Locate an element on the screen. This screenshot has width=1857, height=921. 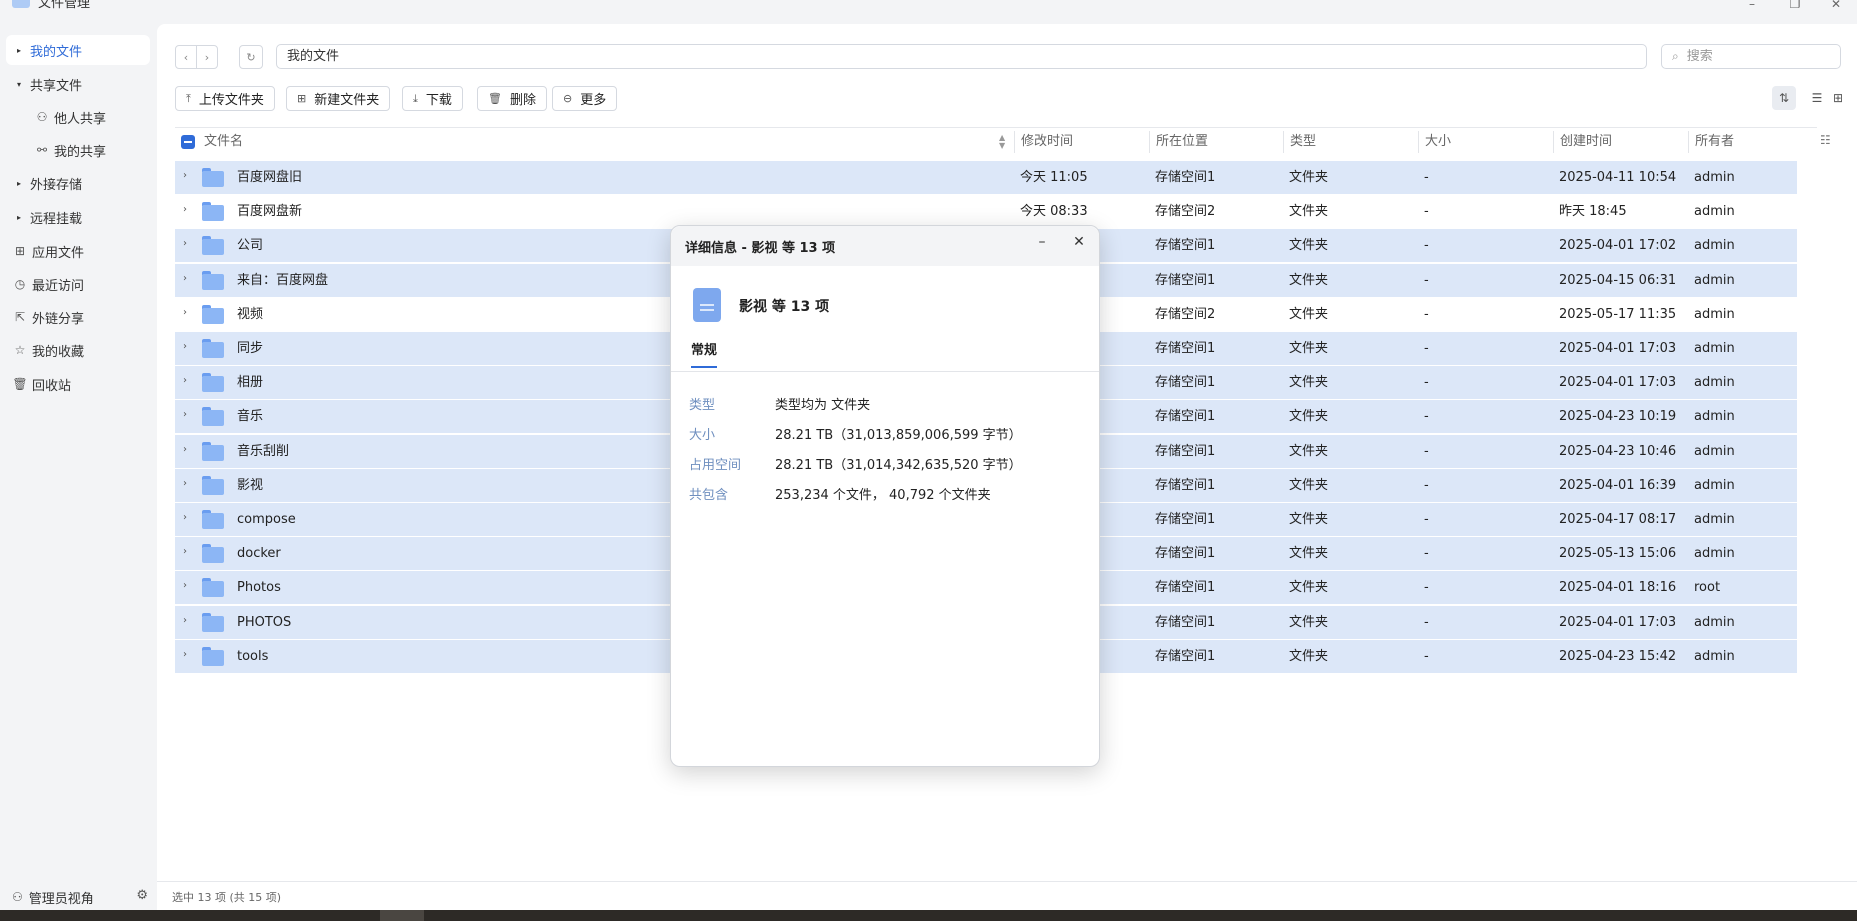
sidebar-item-favorites: ☆ 我的收藏 is located at coordinates (78, 350).